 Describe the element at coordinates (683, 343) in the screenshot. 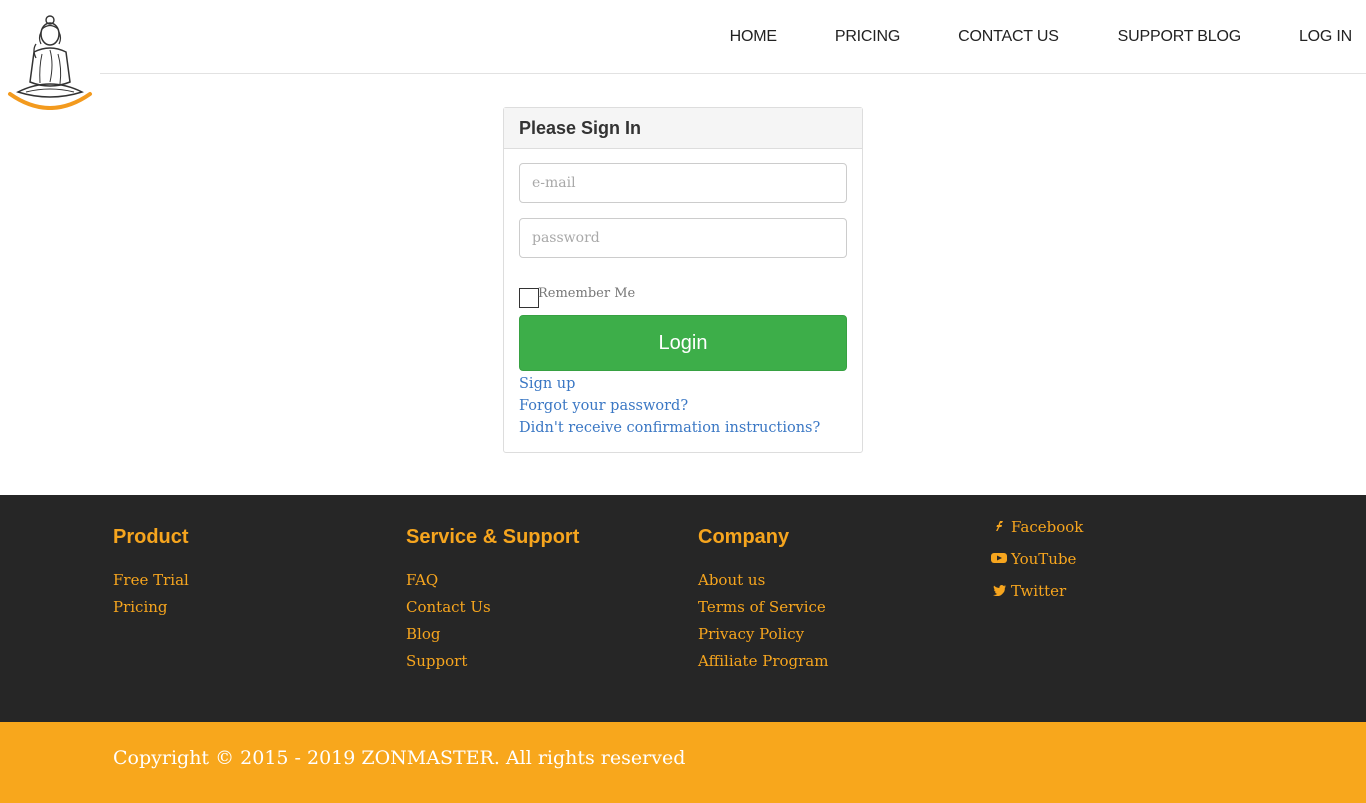

I see `login-button: Login` at that location.